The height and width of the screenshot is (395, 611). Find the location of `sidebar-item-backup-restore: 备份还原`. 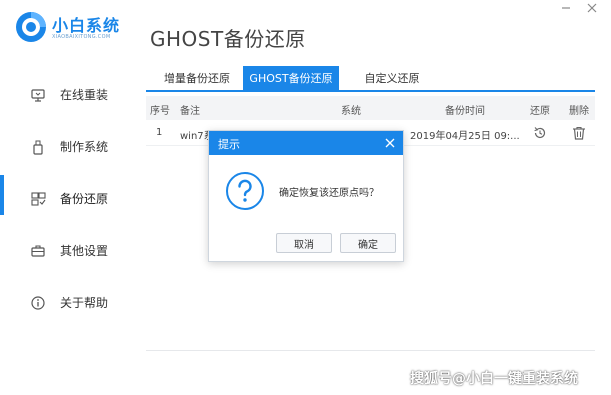

sidebar-item-backup-restore: 备份还原 is located at coordinates (64, 199).